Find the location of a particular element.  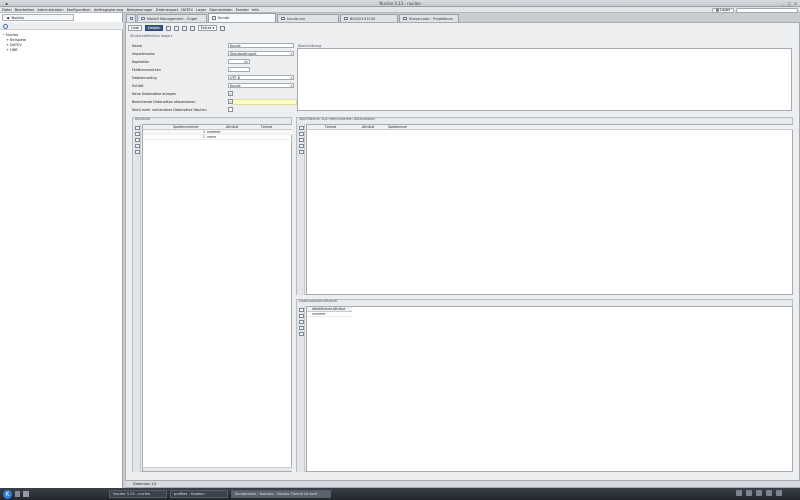

text-field: Kunde is located at coordinates (261, 45).